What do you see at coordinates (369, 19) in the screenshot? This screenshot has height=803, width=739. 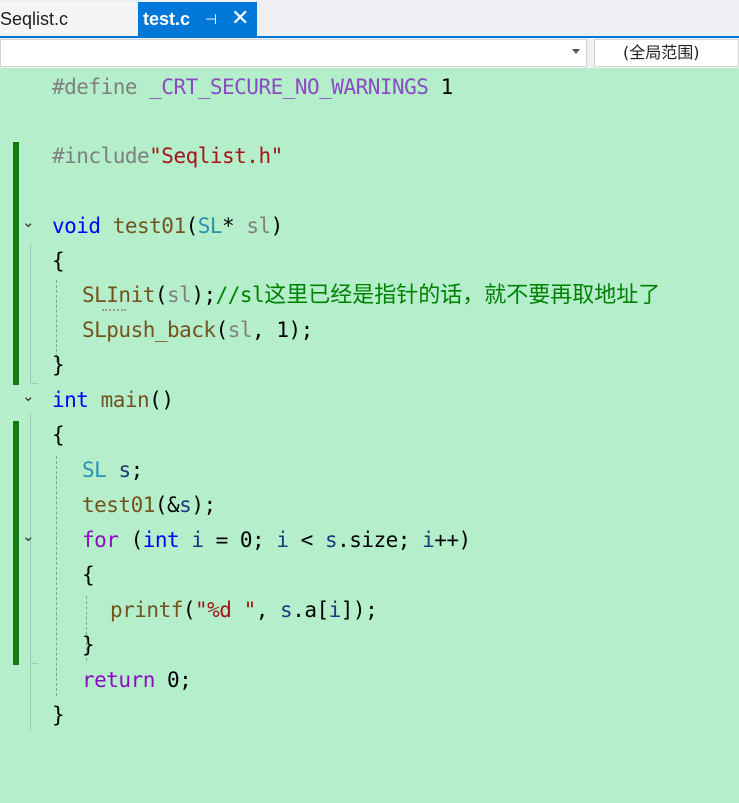 I see `tab-bar: Seqlist.c test.c ⊣ ✕` at bounding box center [369, 19].